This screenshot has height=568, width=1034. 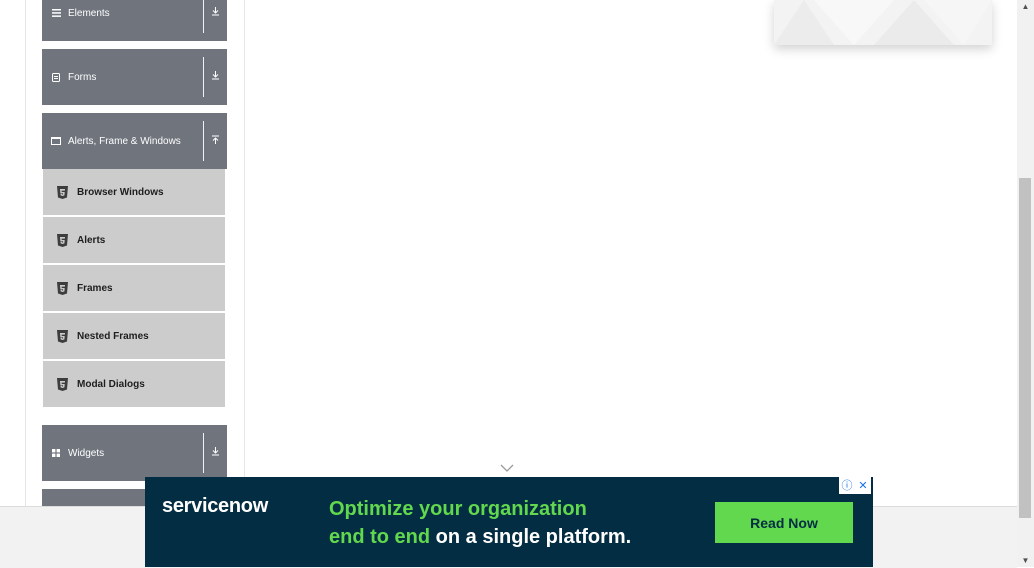 What do you see at coordinates (507, 468) in the screenshot?
I see `chevron-down-icon` at bounding box center [507, 468].